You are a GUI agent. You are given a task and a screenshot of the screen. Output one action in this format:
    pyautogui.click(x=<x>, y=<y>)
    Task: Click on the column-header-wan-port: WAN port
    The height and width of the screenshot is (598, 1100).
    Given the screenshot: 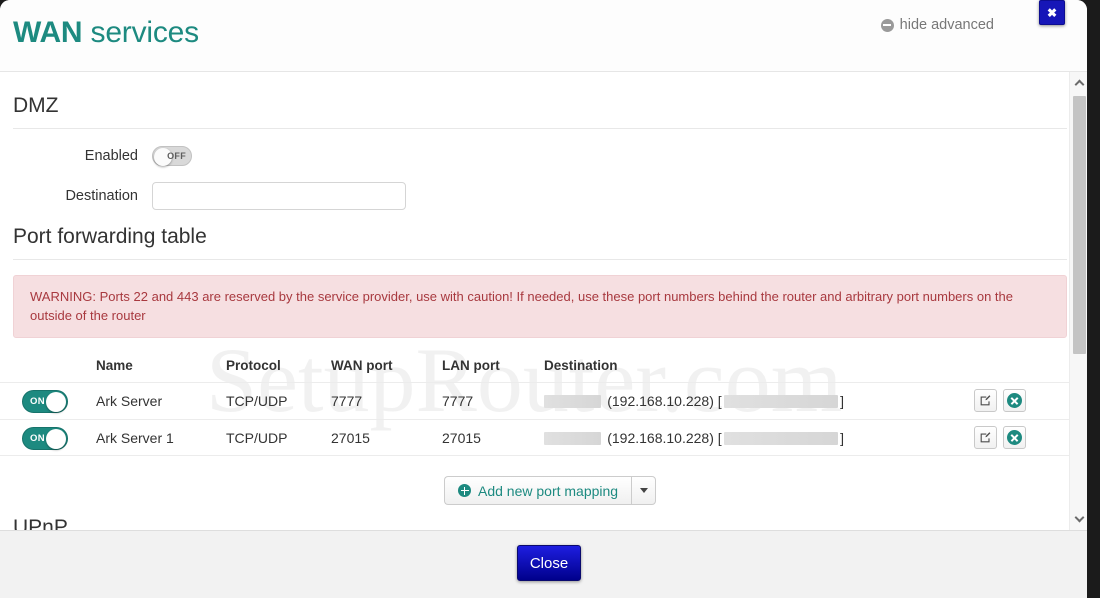 What is the action you would take?
    pyautogui.click(x=362, y=365)
    